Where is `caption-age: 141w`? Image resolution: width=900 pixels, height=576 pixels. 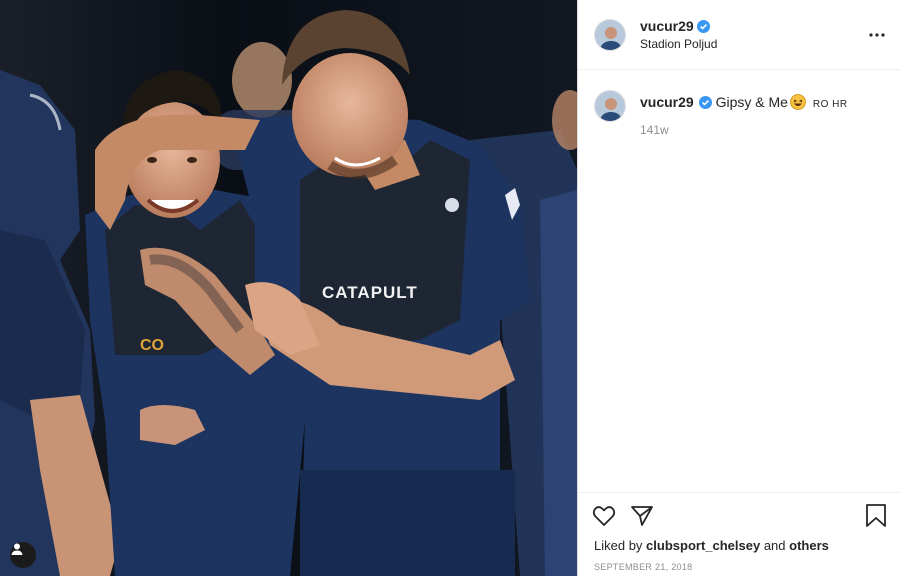 caption-age: 141w is located at coordinates (654, 130).